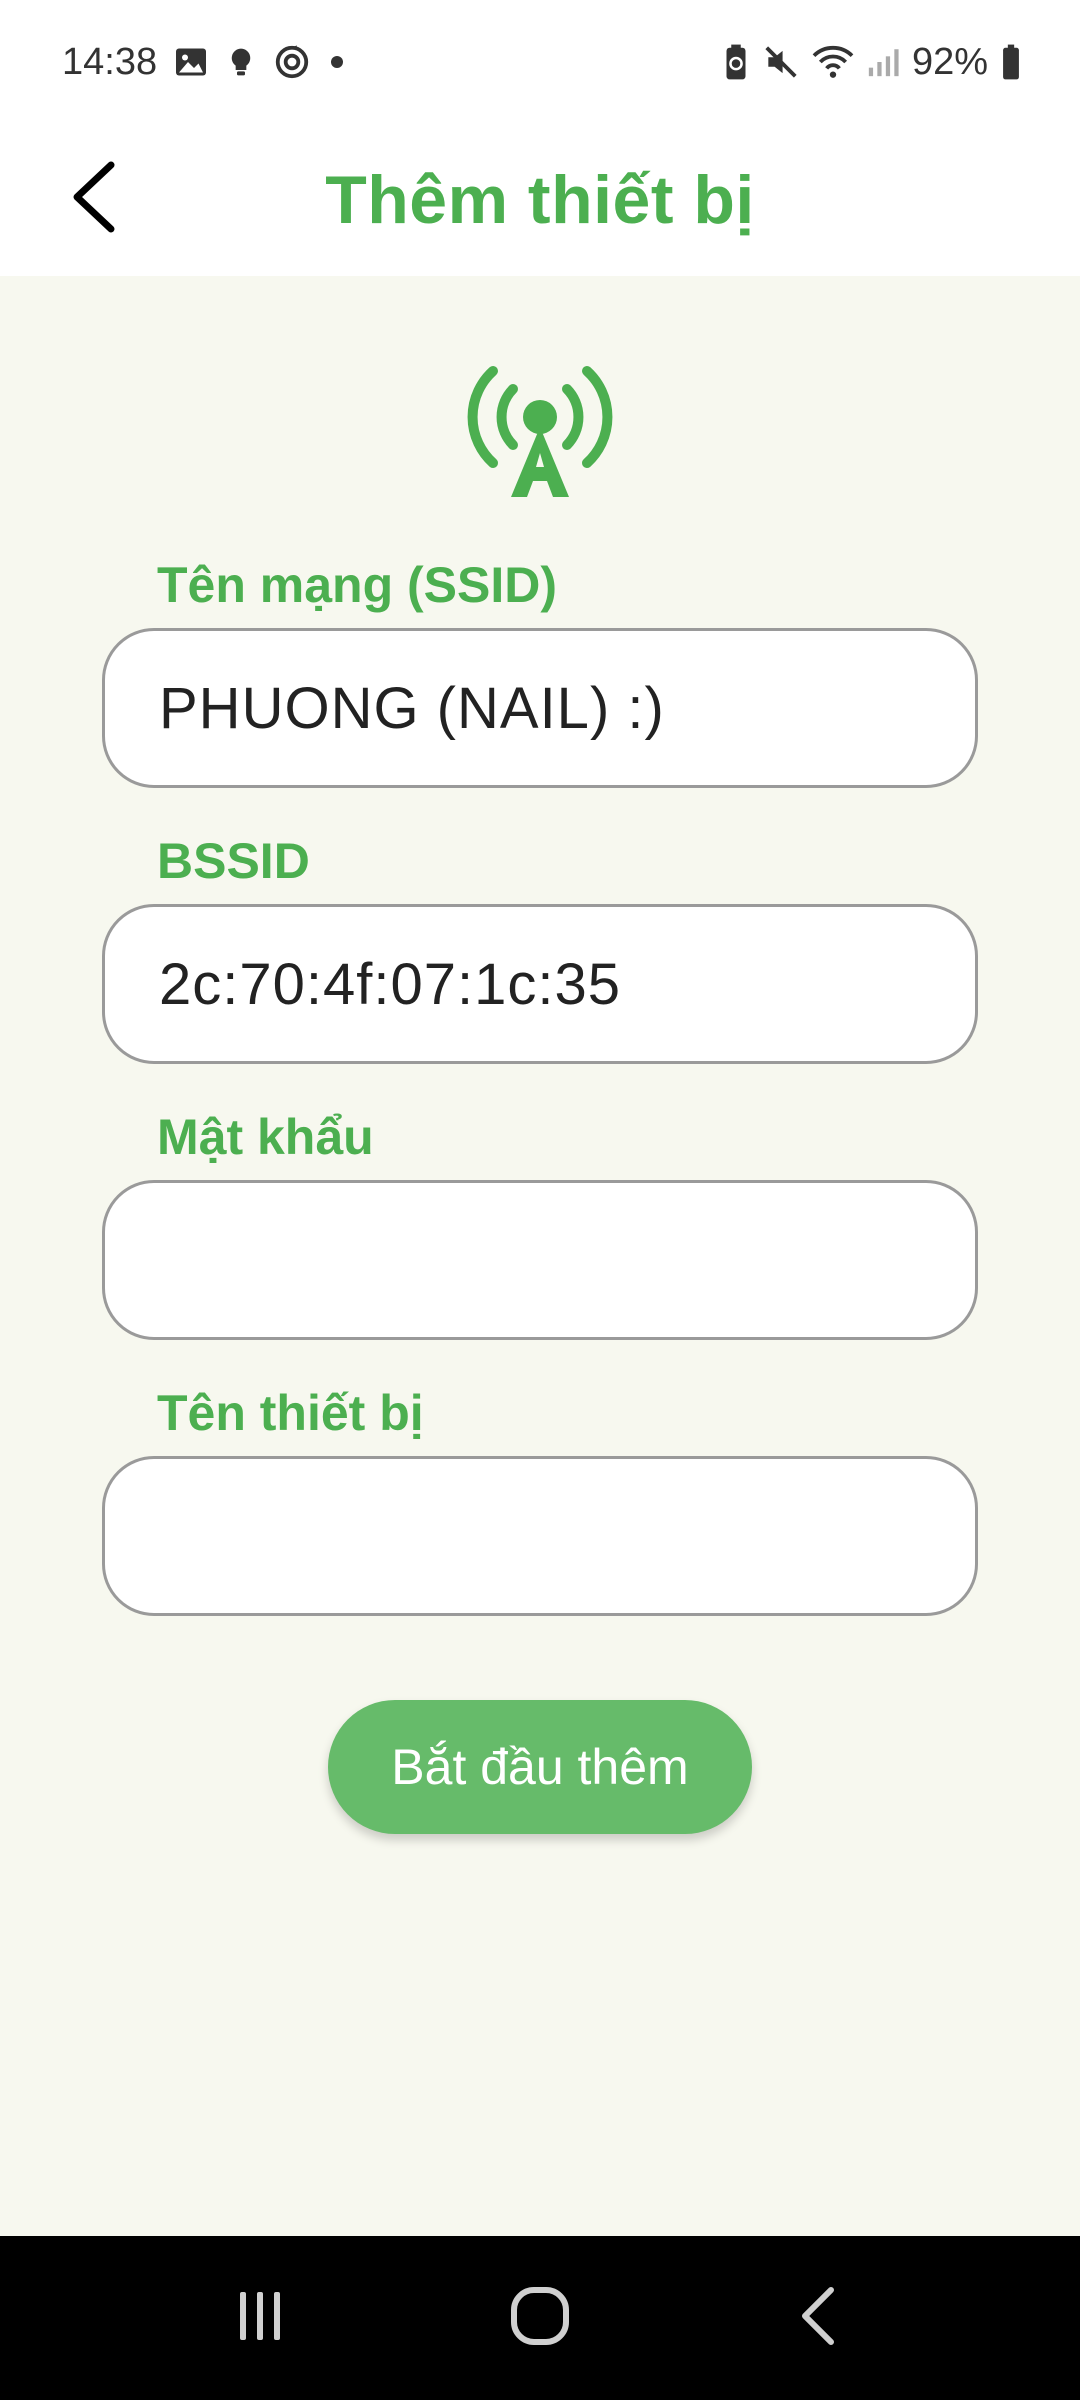  What do you see at coordinates (781, 62) in the screenshot?
I see `mute-icon` at bounding box center [781, 62].